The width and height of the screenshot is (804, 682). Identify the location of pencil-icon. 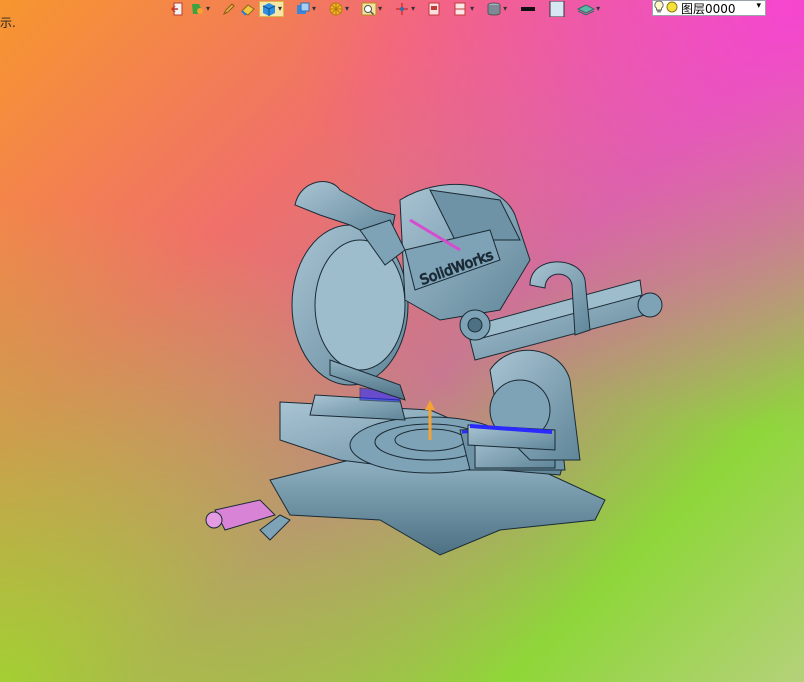
(229, 9).